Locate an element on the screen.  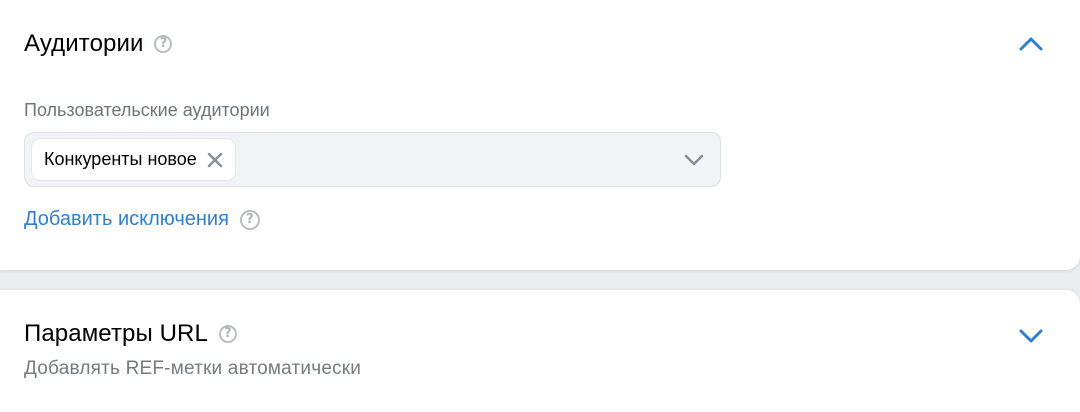
chevron-up-icon is located at coordinates (1031, 44).